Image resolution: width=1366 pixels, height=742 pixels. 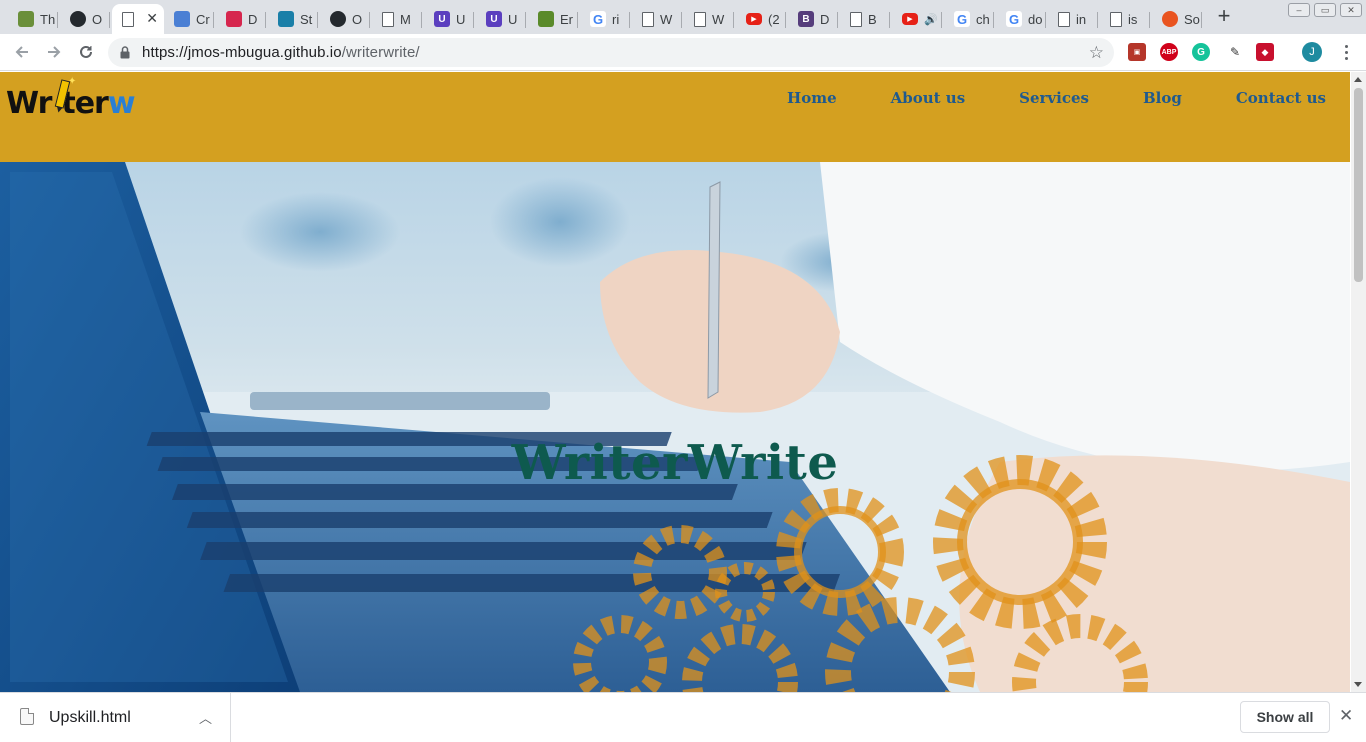 I want to click on eyedropper-extension-icon: ✎, so click(x=1235, y=52).